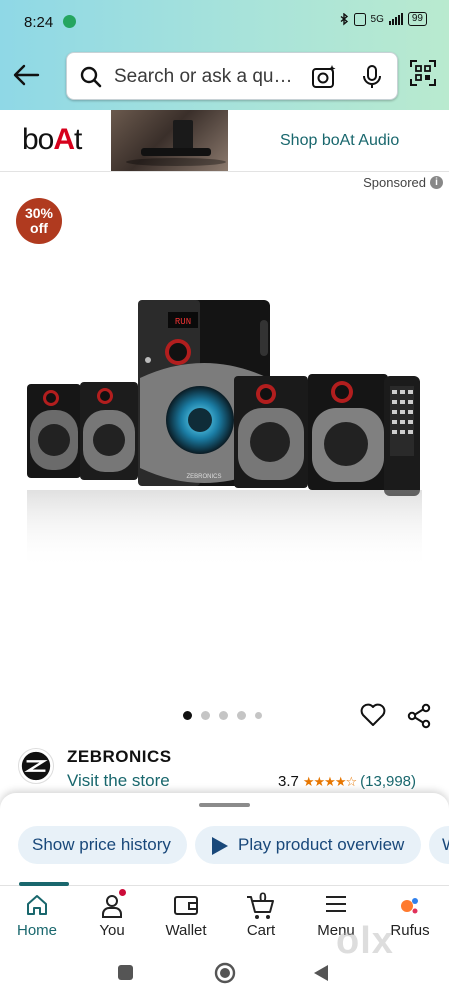  I want to click on nav-you: You, so click(112, 916).